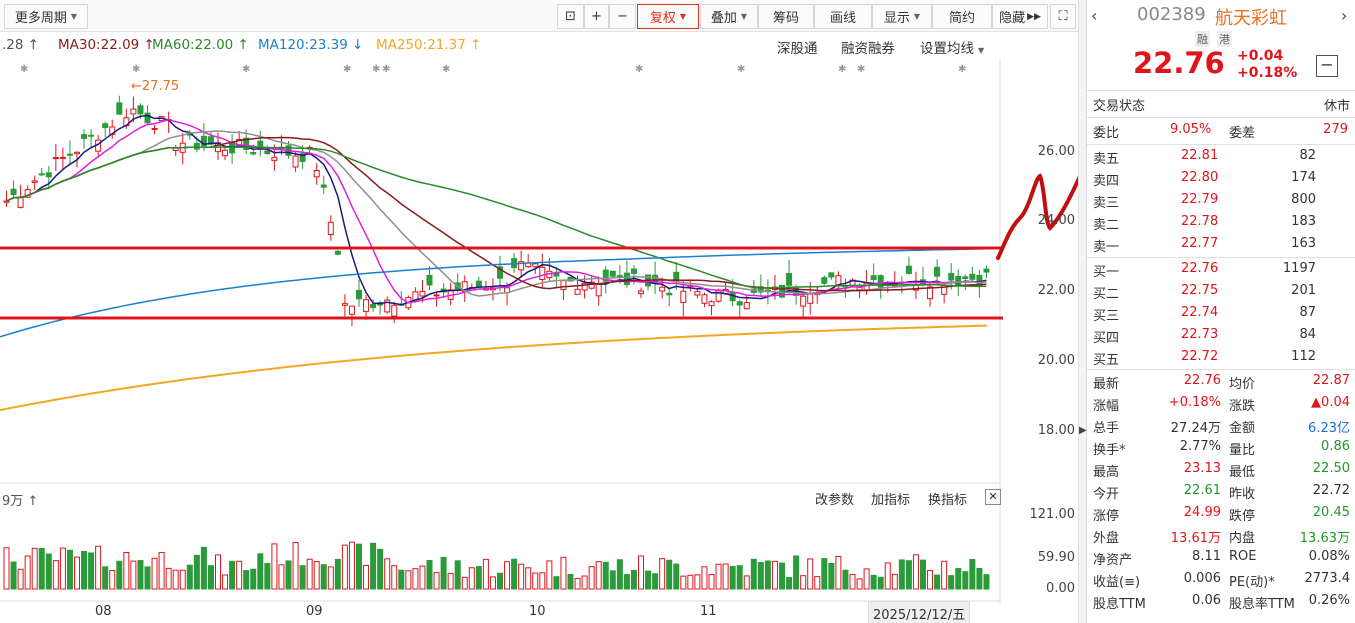 This screenshot has height=623, width=1355. I want to click on stats-row: 涨停 24.99 跌停 20.45, so click(1221, 514).